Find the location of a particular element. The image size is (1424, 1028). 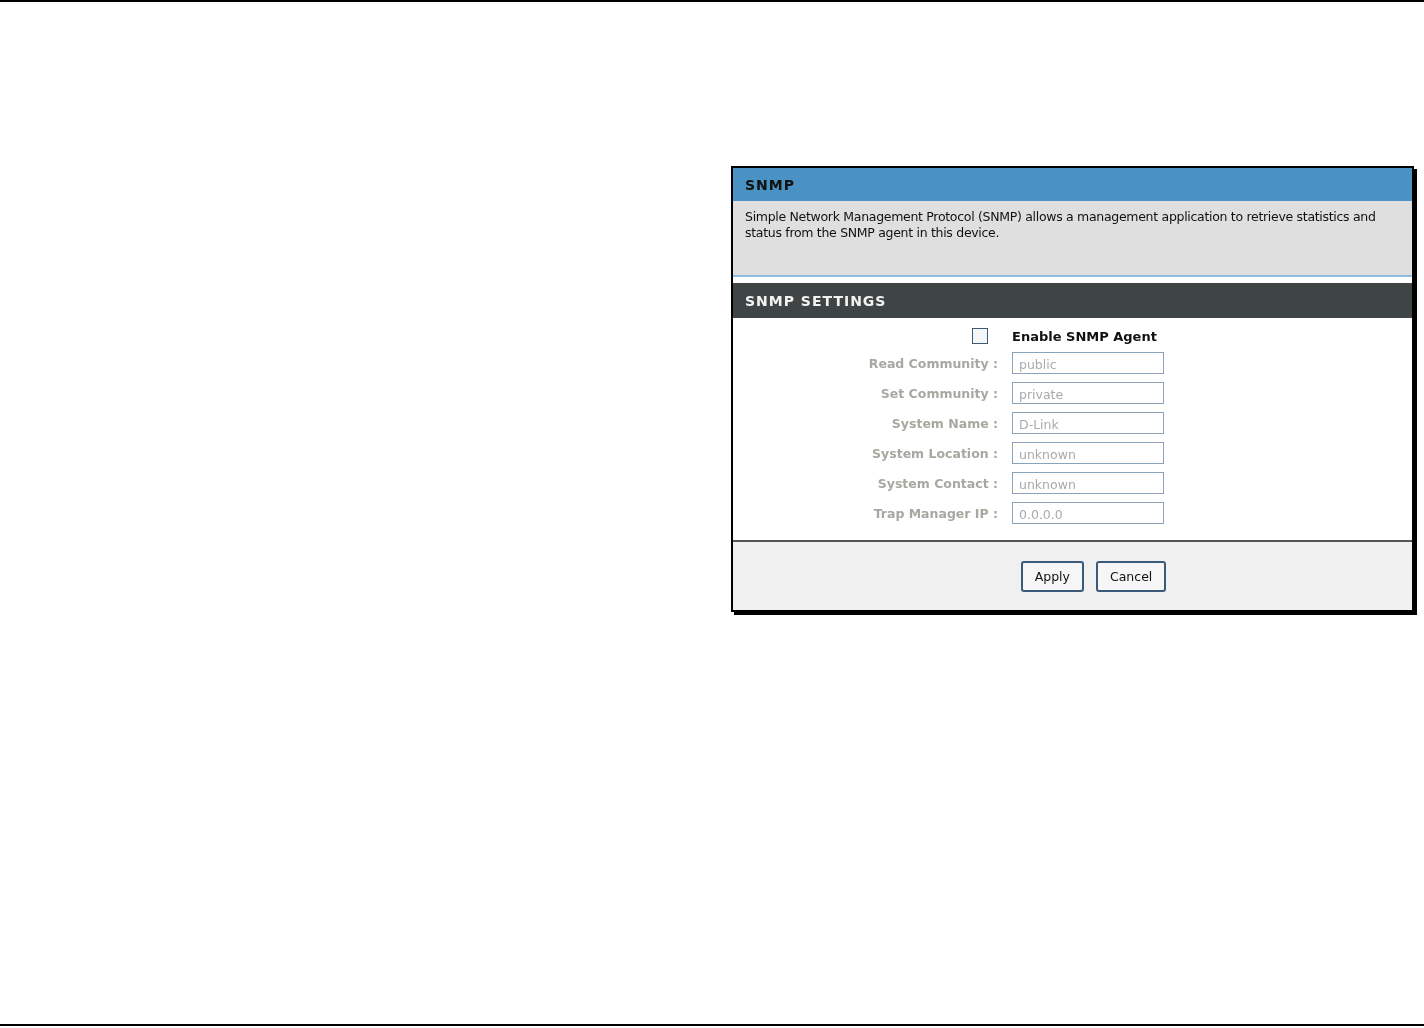

field-label: Read Community : is located at coordinates (933, 363).